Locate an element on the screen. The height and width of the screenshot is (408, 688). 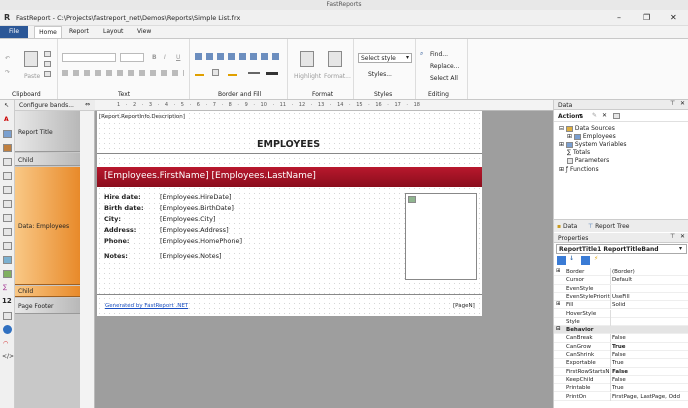
tab-home: Home is located at coordinates (48, 32).